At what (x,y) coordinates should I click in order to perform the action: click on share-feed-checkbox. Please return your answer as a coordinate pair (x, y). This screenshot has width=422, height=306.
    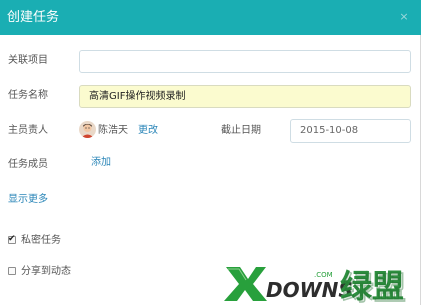
    Looking at the image, I should click on (12, 271).